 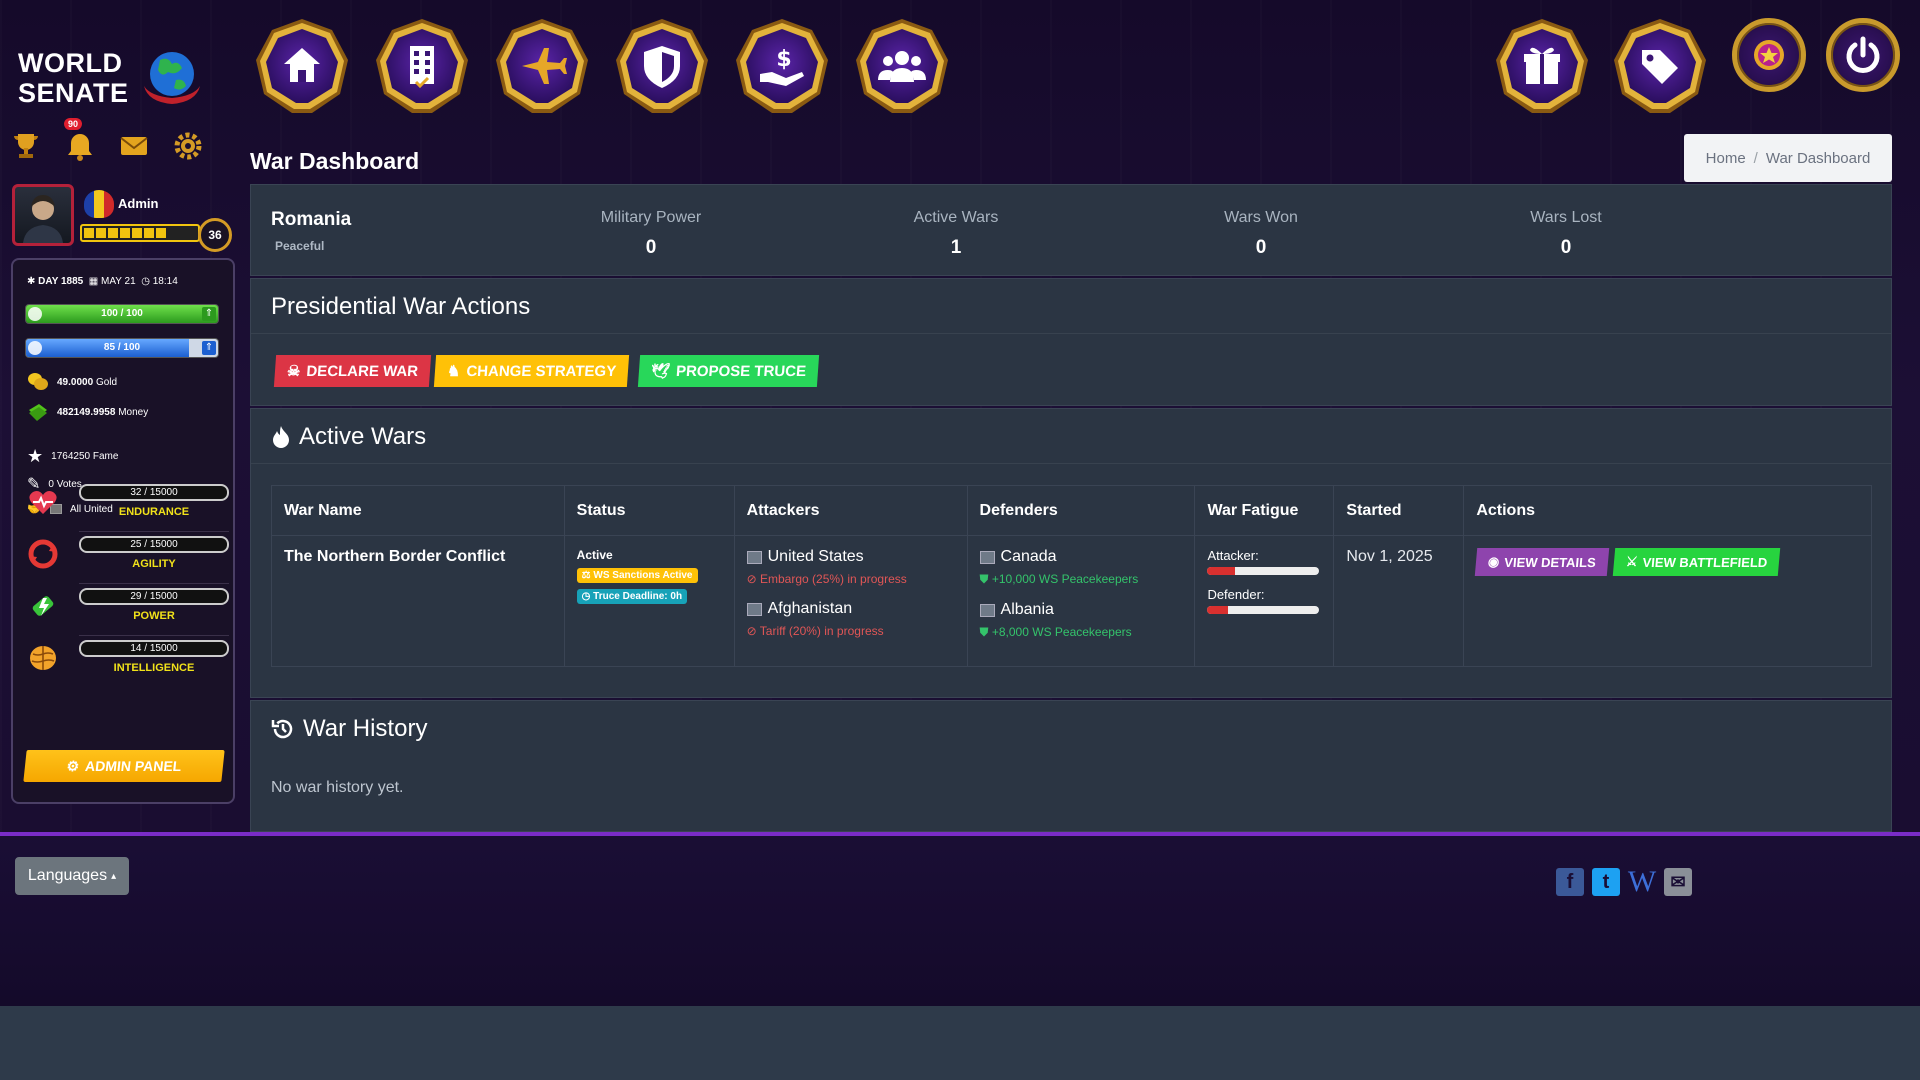 I want to click on active-wars-header: Active Wars, so click(x=348, y=437).